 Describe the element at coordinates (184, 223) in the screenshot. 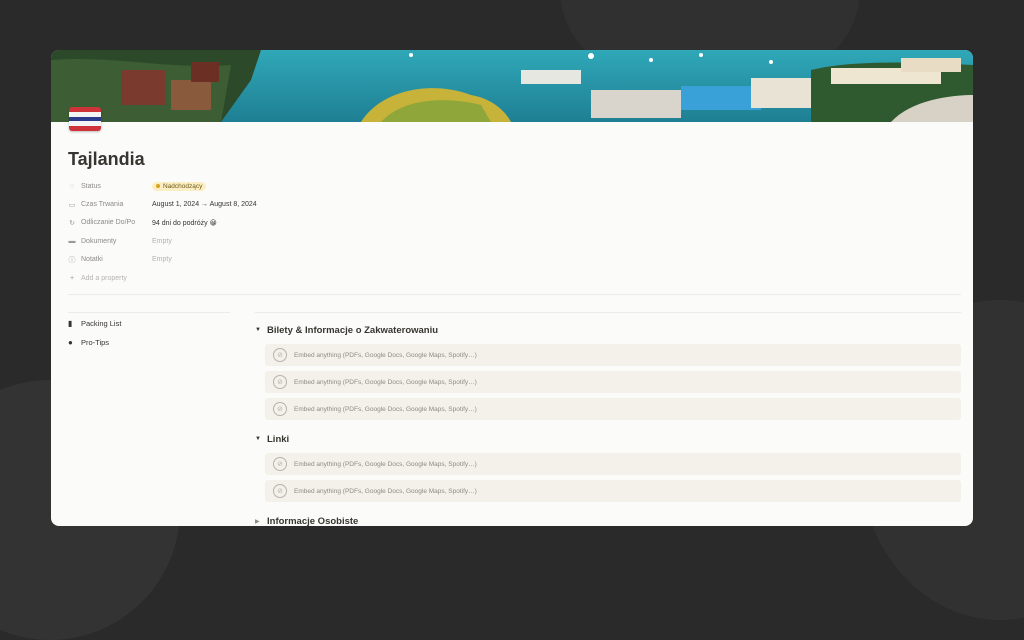

I see `property-value: 94 dni do podróży 😀` at that location.